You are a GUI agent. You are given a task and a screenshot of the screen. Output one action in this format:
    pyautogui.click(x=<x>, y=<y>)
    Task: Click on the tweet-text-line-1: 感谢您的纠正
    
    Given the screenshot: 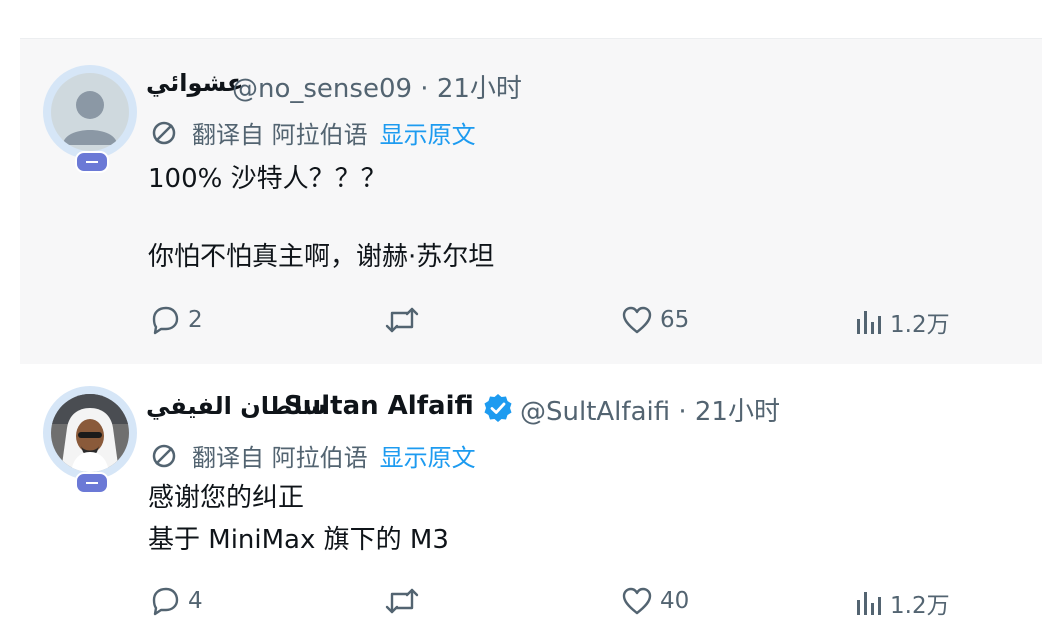 What is the action you would take?
    pyautogui.click(x=226, y=498)
    